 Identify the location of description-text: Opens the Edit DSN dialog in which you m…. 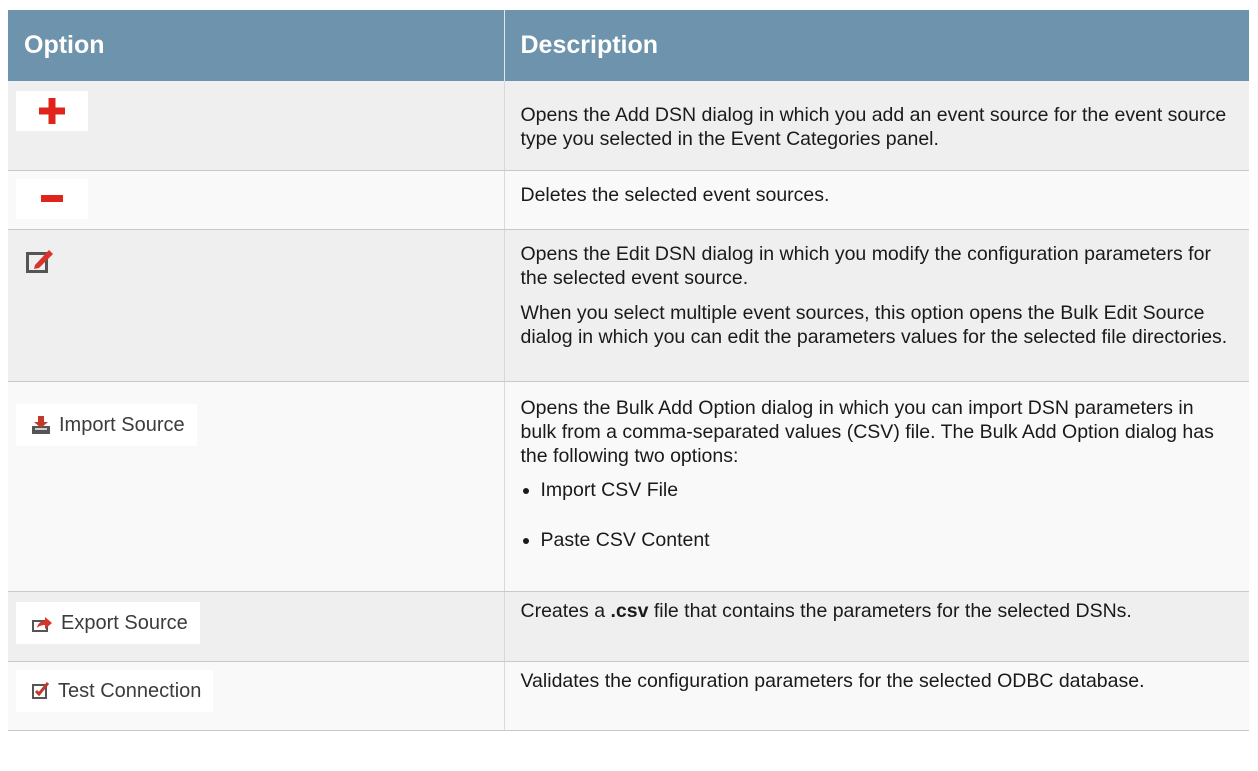
(865, 265).